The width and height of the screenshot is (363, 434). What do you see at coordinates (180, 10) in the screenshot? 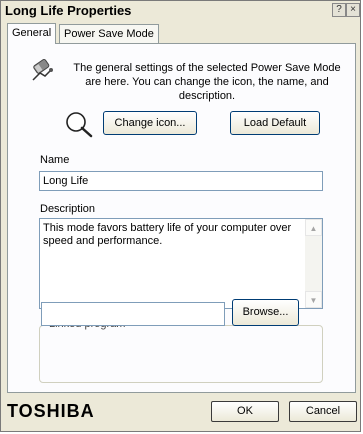
I see `title-bar: Long Life Properties ? ×` at bounding box center [180, 10].